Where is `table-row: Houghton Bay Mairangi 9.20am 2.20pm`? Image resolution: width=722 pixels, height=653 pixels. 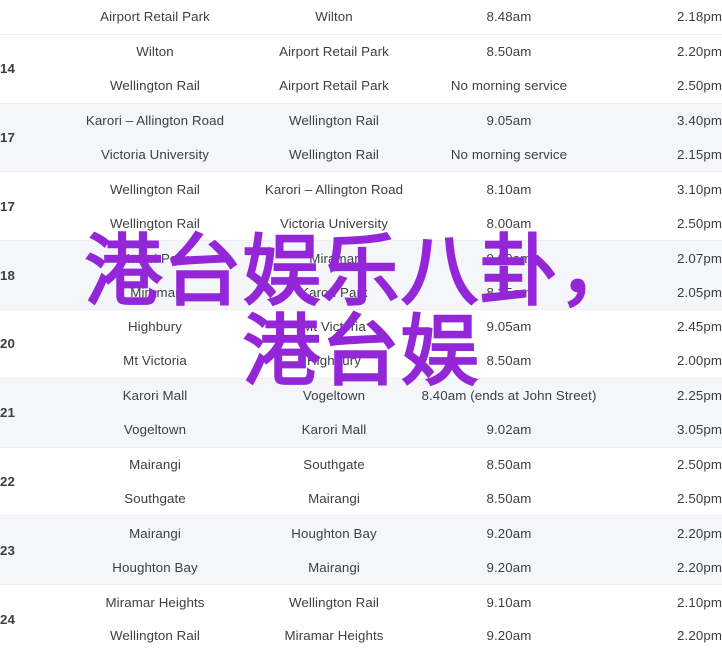
table-row: Houghton Bay Mairangi 9.20am 2.20pm is located at coordinates (361, 567).